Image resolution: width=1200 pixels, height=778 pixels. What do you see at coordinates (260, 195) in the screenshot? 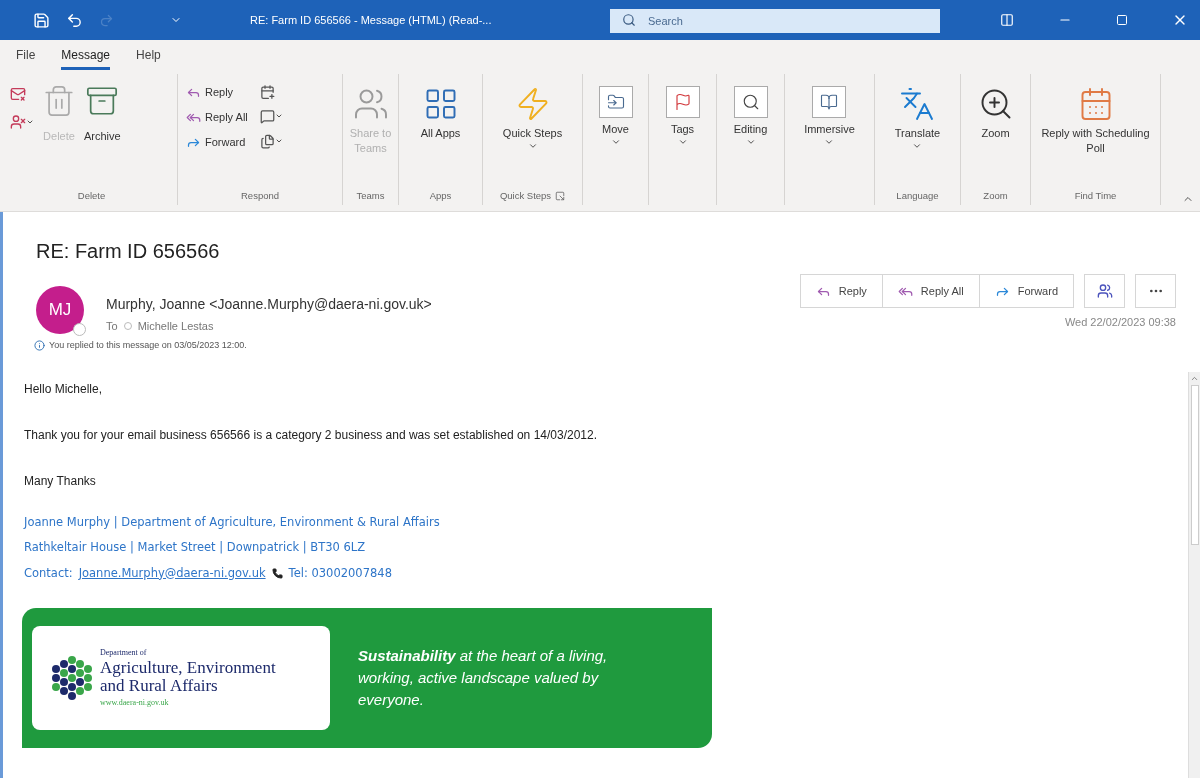
I see `group-label: Respond` at bounding box center [260, 195].